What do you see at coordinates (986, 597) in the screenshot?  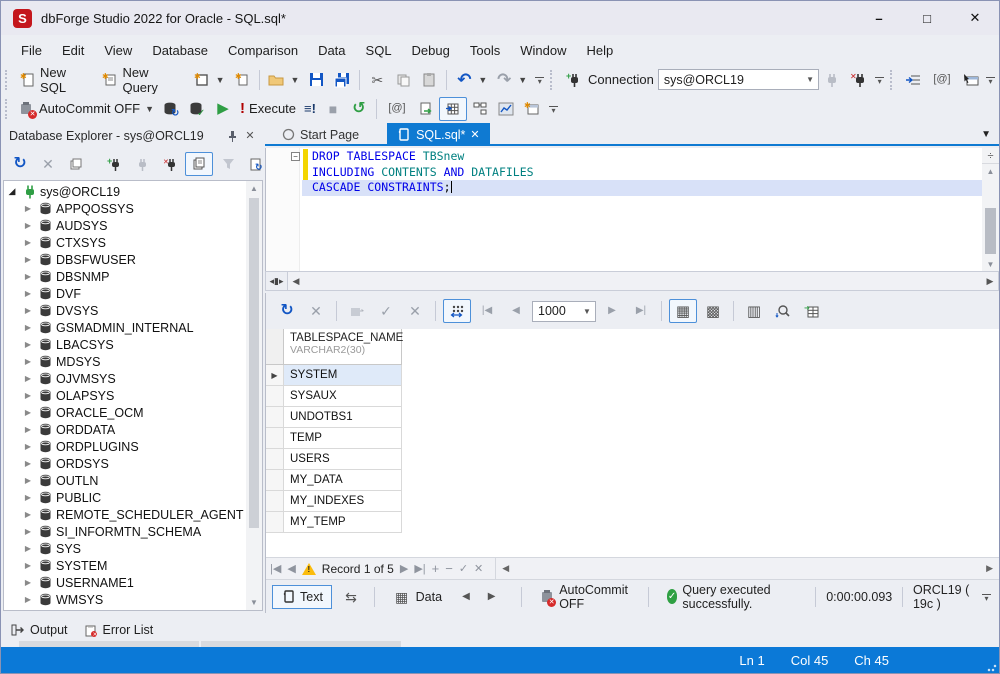 I see `statusbar-overflow-button: ▾` at bounding box center [986, 597].